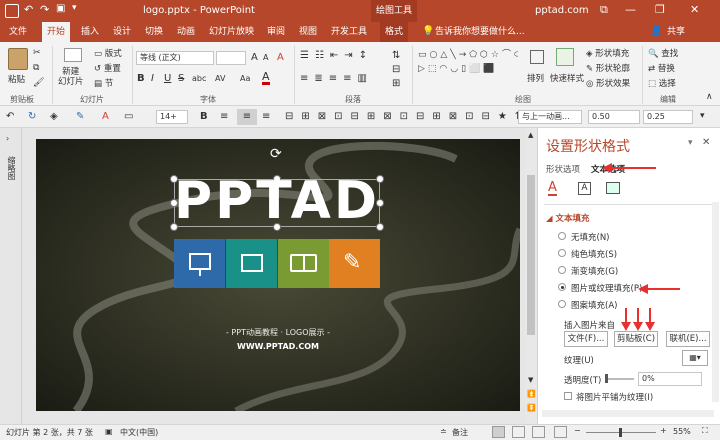  Describe the element at coordinates (280, 57) in the screenshot. I see `clear-format-icon: A` at that location.